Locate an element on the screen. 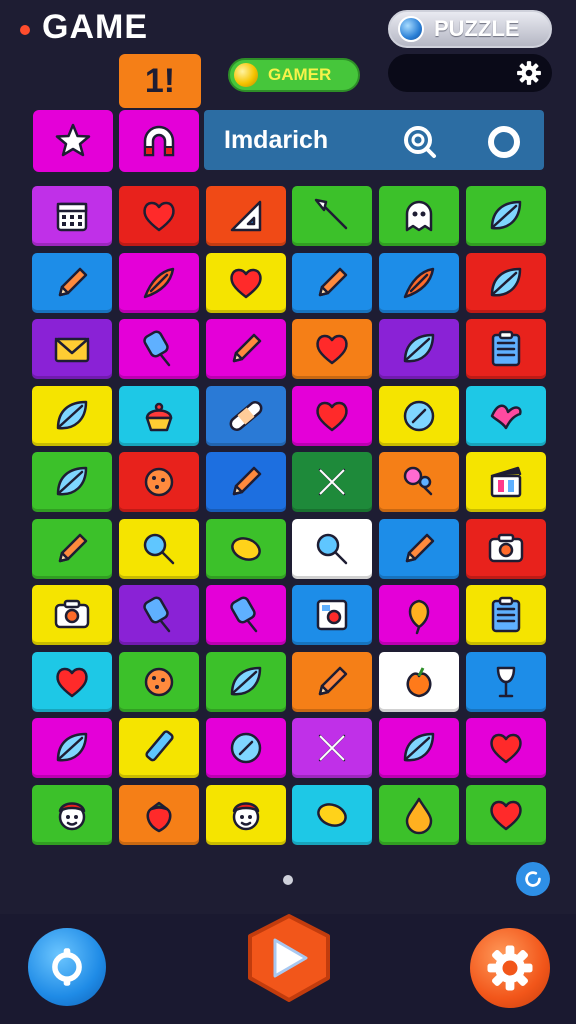 The height and width of the screenshot is (1024, 576). clapper-icon is located at coordinates (506, 482).